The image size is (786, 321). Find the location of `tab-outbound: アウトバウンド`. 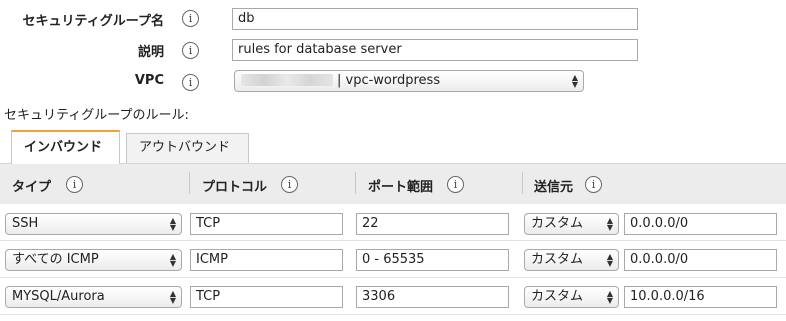

tab-outbound: アウトバウンド is located at coordinates (187, 148).